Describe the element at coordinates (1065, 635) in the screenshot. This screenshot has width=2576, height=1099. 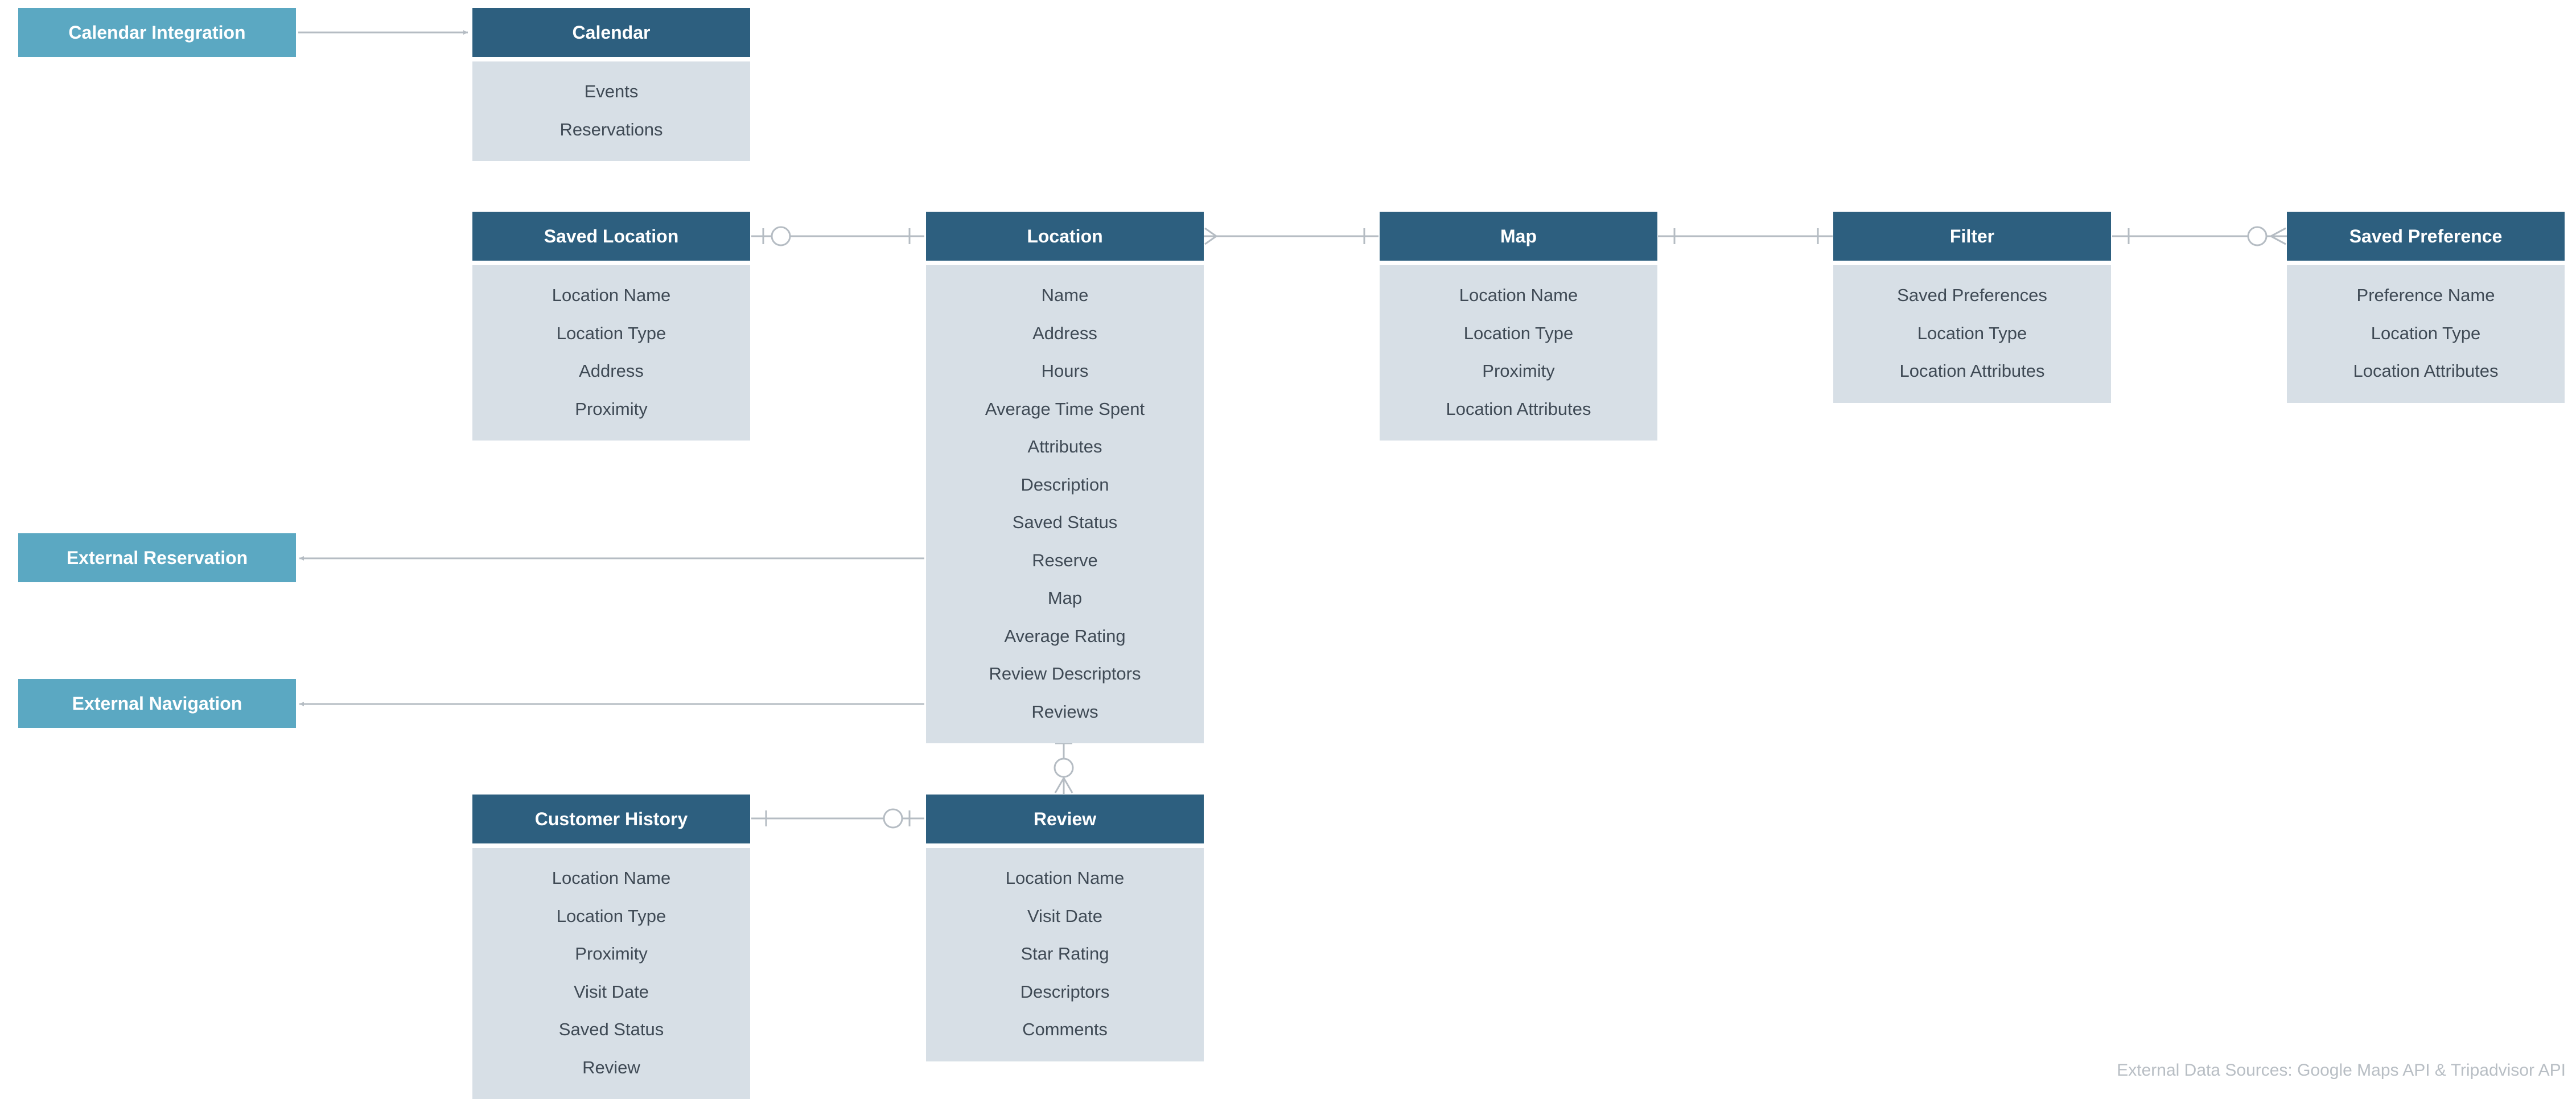
I see `entity-field: Average Rating` at that location.